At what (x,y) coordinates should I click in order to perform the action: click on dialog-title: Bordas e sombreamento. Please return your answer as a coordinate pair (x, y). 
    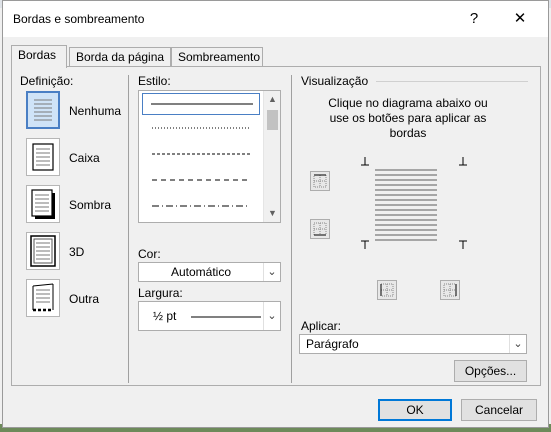
    Looking at the image, I should click on (79, 19).